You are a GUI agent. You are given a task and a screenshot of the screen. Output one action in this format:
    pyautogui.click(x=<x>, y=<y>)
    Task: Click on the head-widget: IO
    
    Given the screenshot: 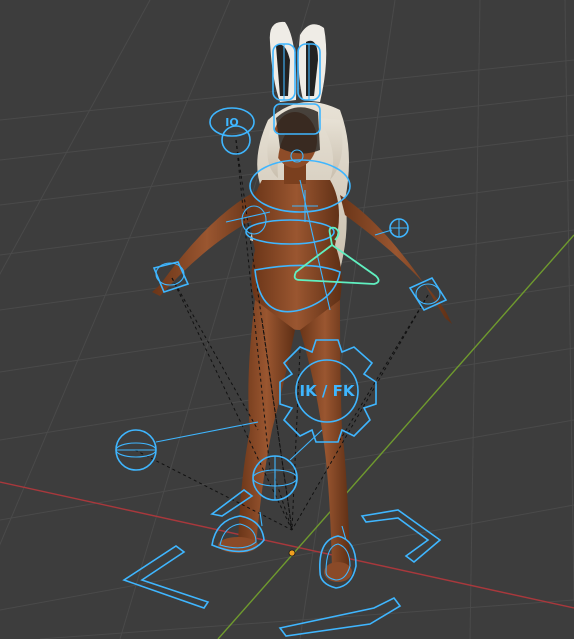 What is the action you would take?
    pyautogui.click(x=232, y=131)
    